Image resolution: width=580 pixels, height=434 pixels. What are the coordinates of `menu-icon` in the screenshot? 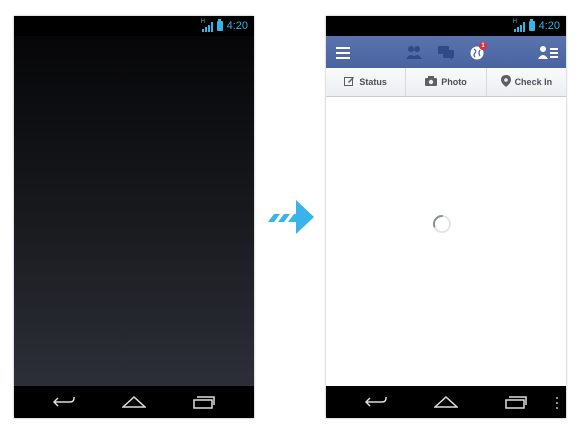 It's located at (343, 55).